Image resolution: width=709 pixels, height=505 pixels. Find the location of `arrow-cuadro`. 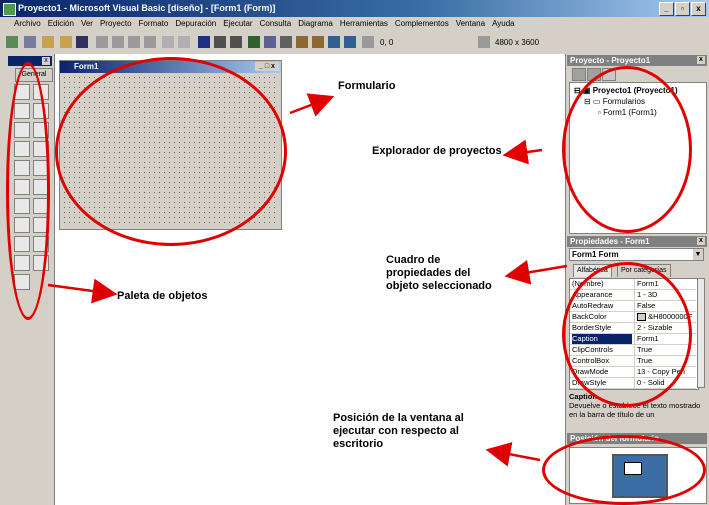

arrow-cuadro is located at coordinates (536, 272).